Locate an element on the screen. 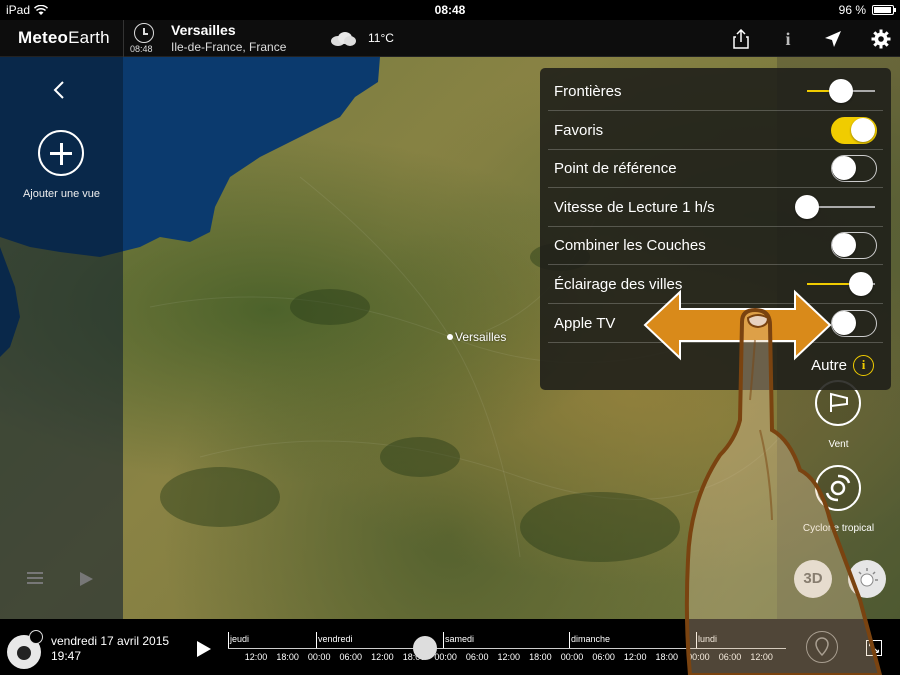 This screenshot has width=900, height=675. city-marker-icon is located at coordinates (450, 337).